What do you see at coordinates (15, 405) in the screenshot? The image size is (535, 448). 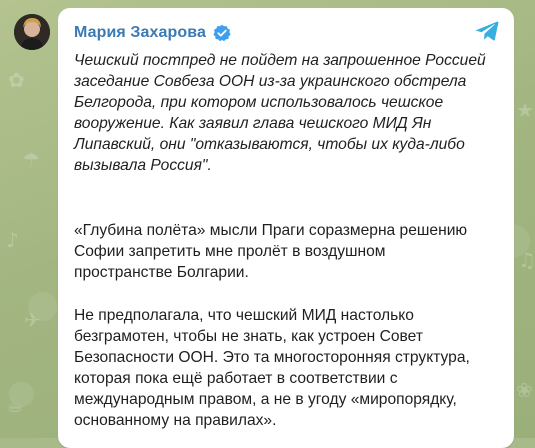 I see `doodle-icon: ☕` at bounding box center [15, 405].